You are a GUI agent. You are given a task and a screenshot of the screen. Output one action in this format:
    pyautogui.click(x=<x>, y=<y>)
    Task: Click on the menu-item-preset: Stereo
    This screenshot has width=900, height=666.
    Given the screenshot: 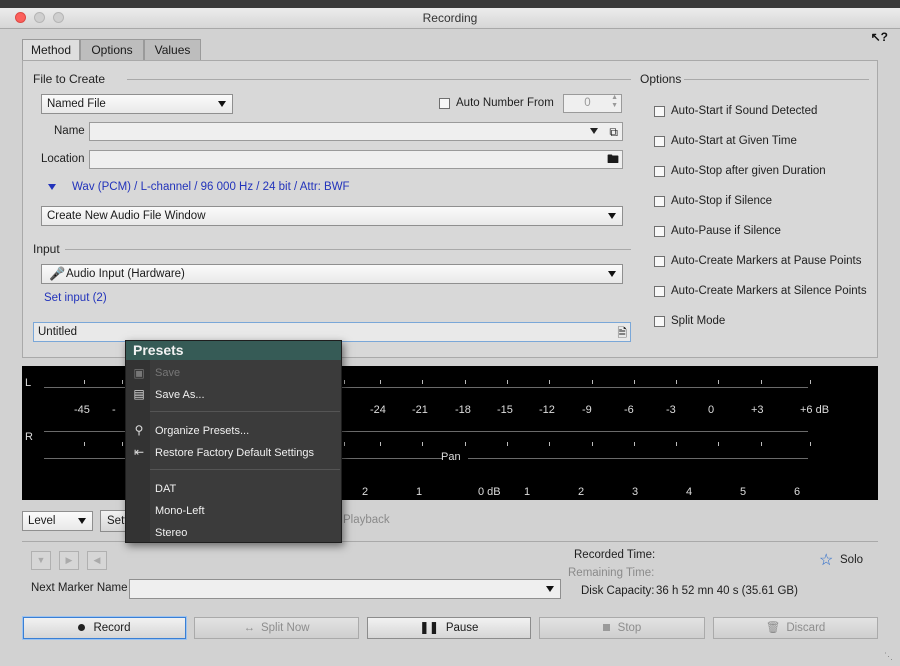 What is the action you would take?
    pyautogui.click(x=171, y=533)
    